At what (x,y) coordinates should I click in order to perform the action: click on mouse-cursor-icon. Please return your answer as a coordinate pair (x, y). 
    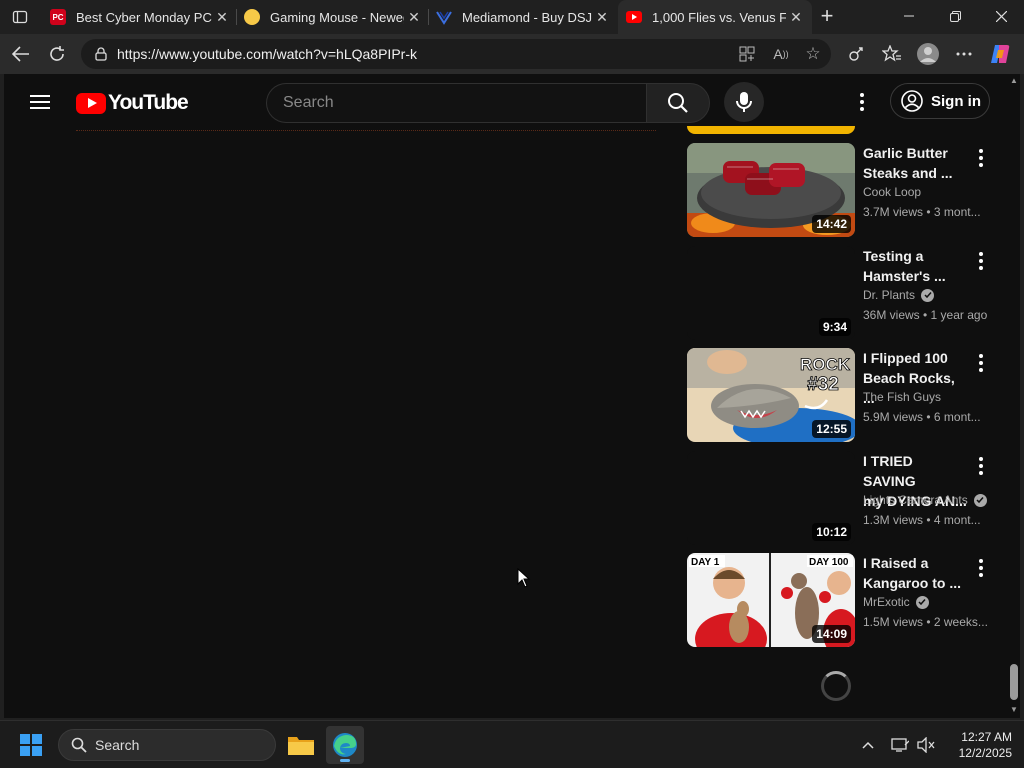
    Looking at the image, I should click on (524, 578).